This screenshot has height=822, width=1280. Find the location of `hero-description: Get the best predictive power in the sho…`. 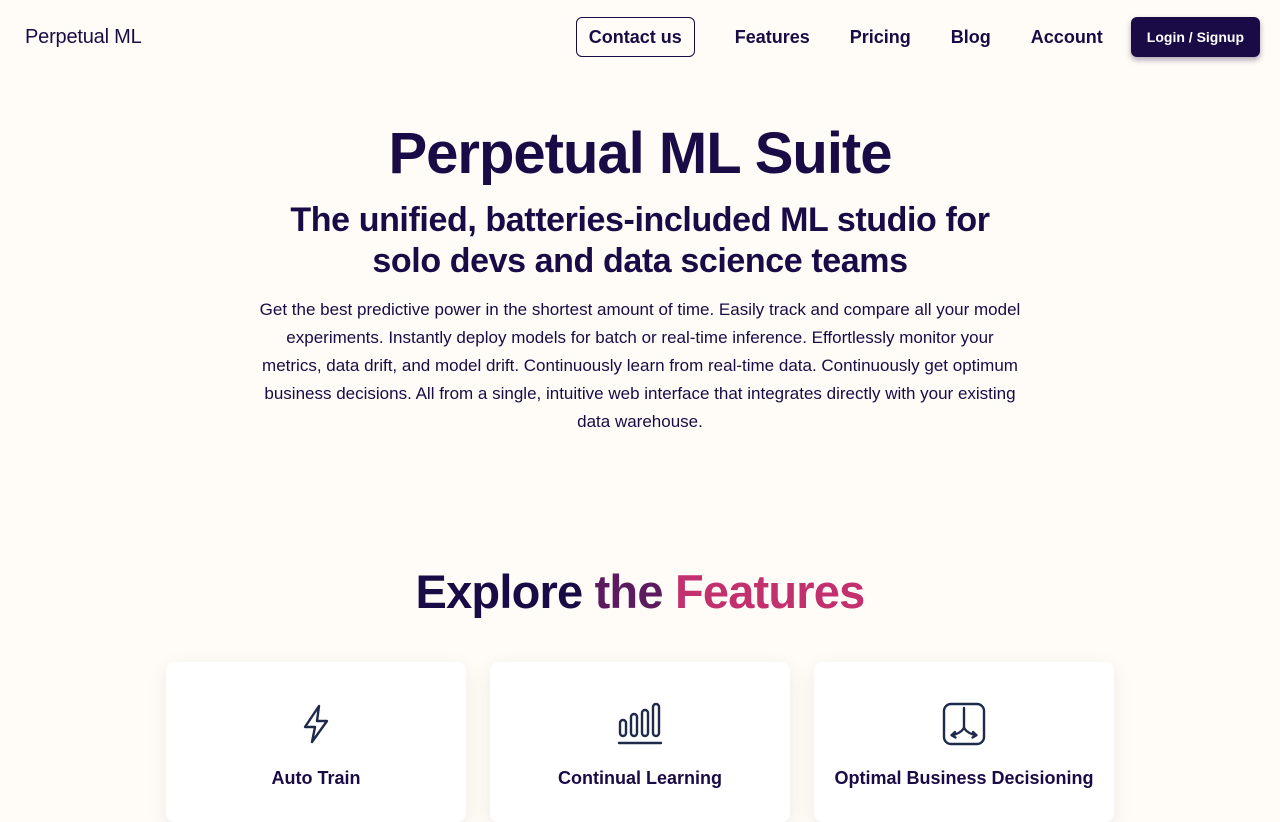

hero-description: Get the best predictive power in the sho… is located at coordinates (640, 365).